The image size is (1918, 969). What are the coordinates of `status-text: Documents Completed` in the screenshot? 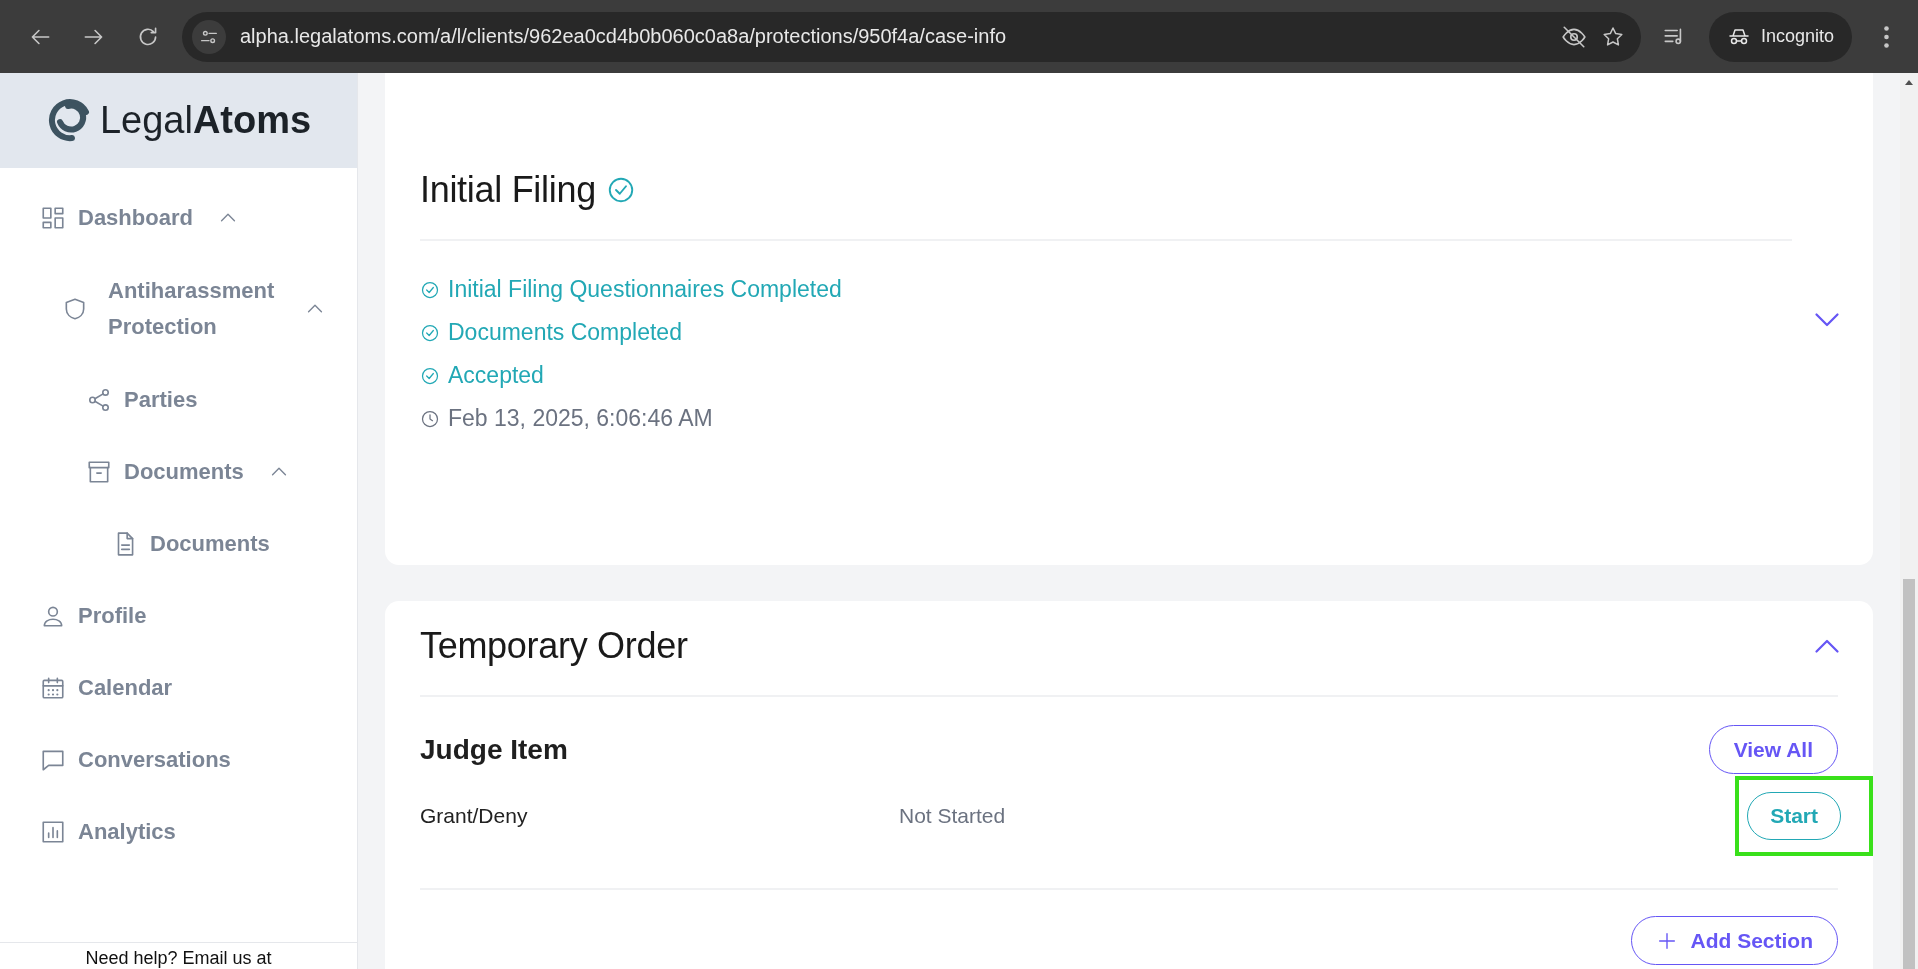 It's located at (565, 332).